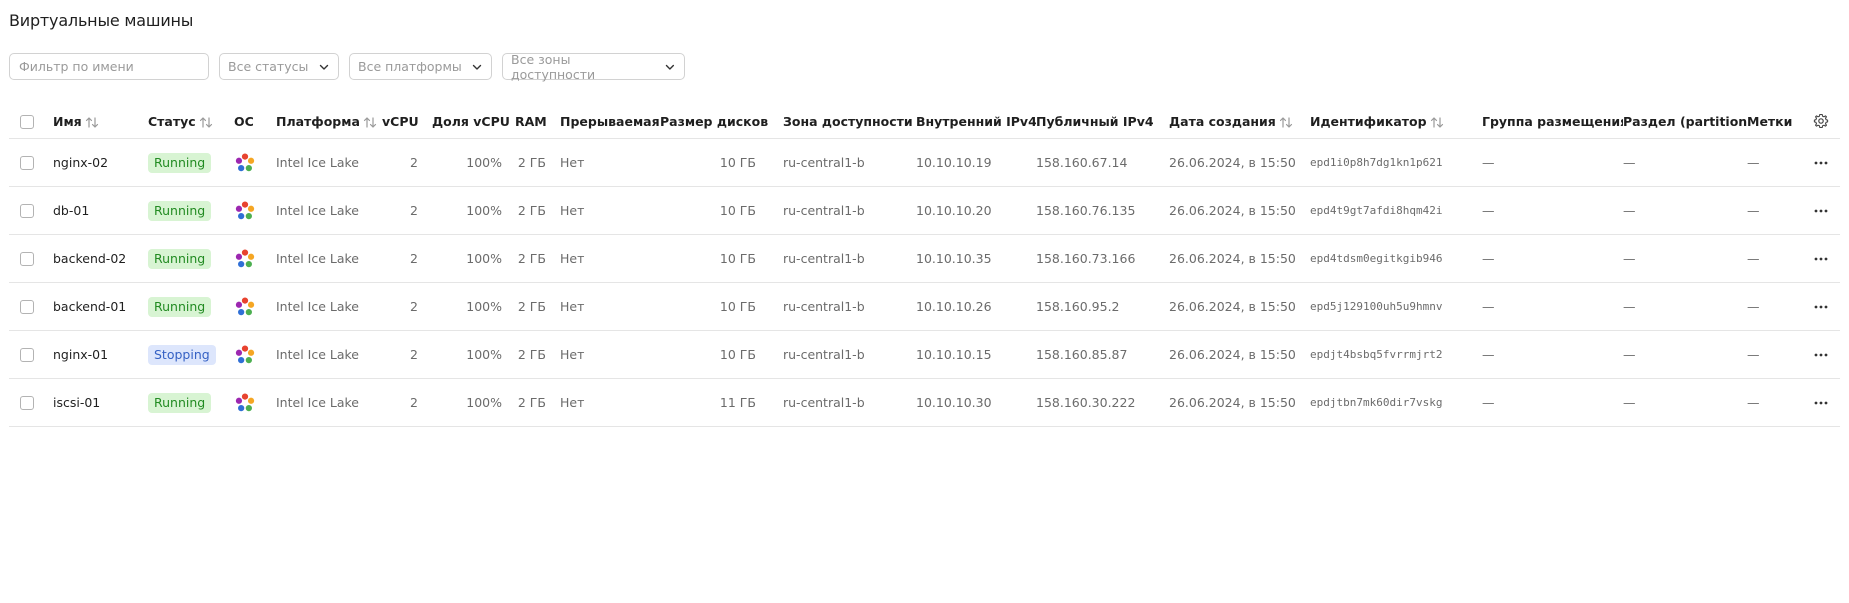 The image size is (1849, 603). Describe the element at coordinates (109, 66) in the screenshot. I see `name-filter-input` at that location.